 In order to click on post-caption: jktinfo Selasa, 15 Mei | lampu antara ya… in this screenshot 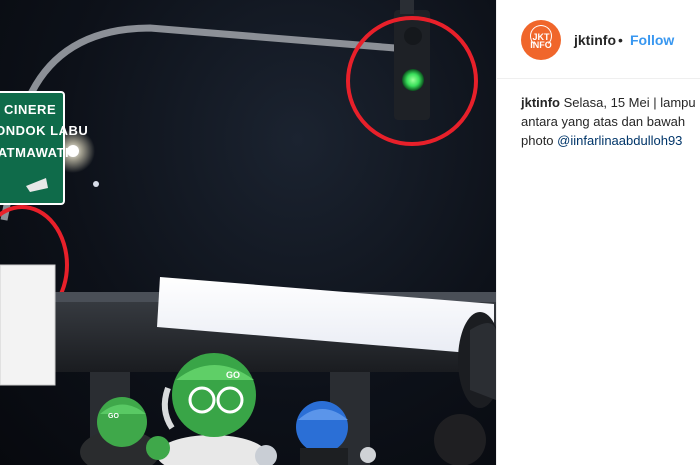, I will do `click(610, 121)`.